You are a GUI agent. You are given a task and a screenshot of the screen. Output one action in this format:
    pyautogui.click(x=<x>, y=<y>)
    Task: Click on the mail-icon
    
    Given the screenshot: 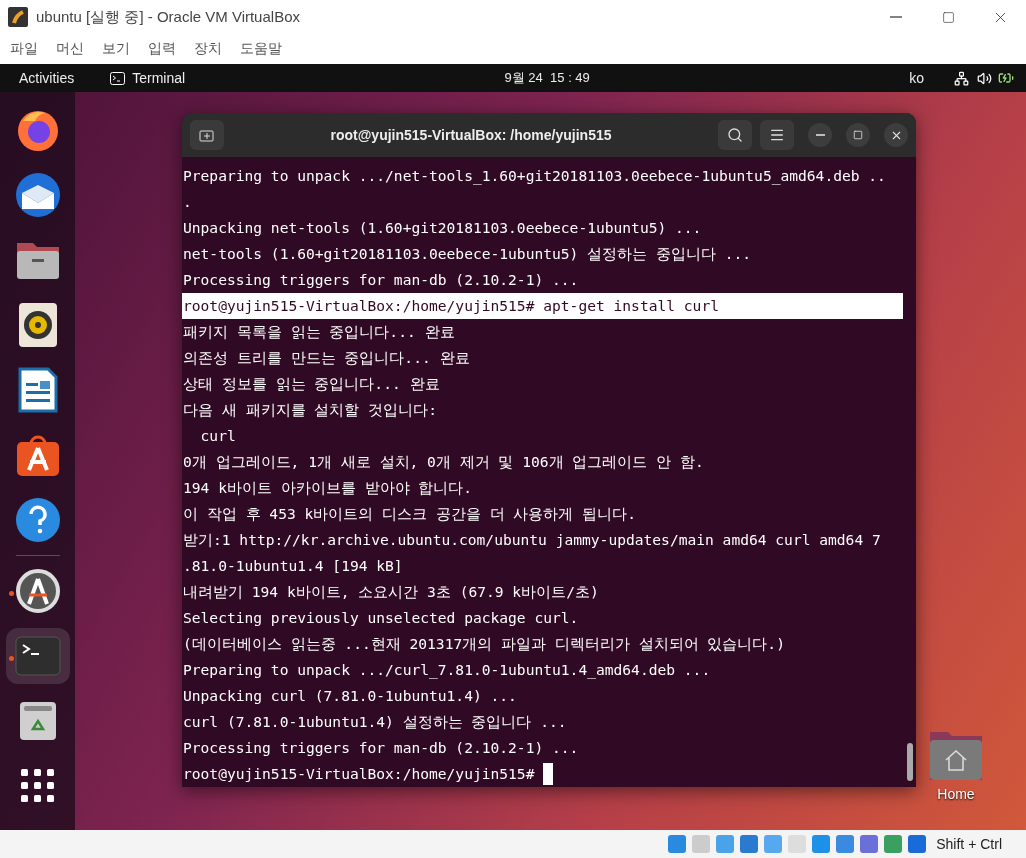 What is the action you would take?
    pyautogui.click(x=37, y=195)
    